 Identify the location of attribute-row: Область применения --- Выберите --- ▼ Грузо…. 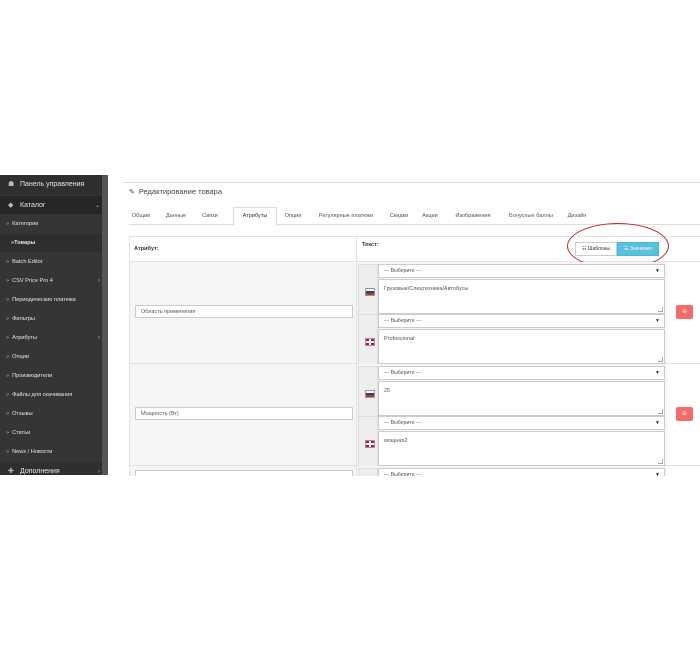
(415, 313).